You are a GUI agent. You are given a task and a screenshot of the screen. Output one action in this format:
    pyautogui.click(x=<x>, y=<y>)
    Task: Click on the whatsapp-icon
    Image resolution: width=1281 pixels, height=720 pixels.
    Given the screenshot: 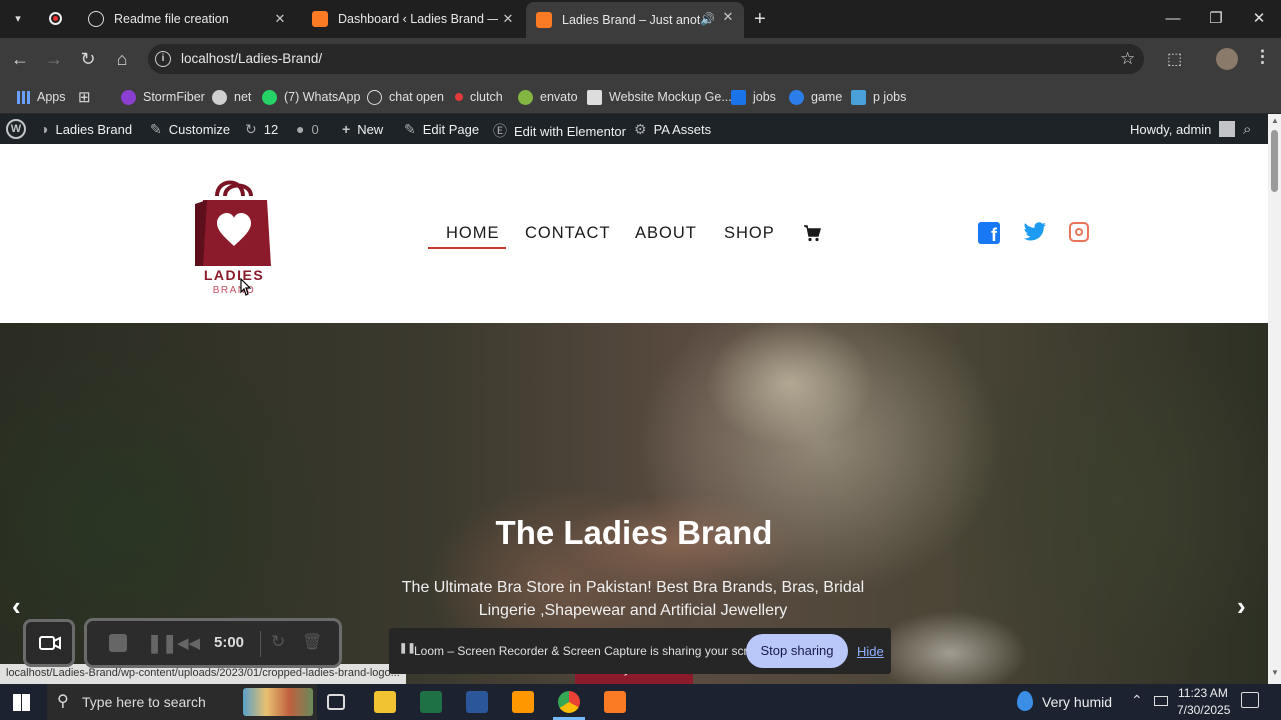 What is the action you would take?
    pyautogui.click(x=269, y=97)
    